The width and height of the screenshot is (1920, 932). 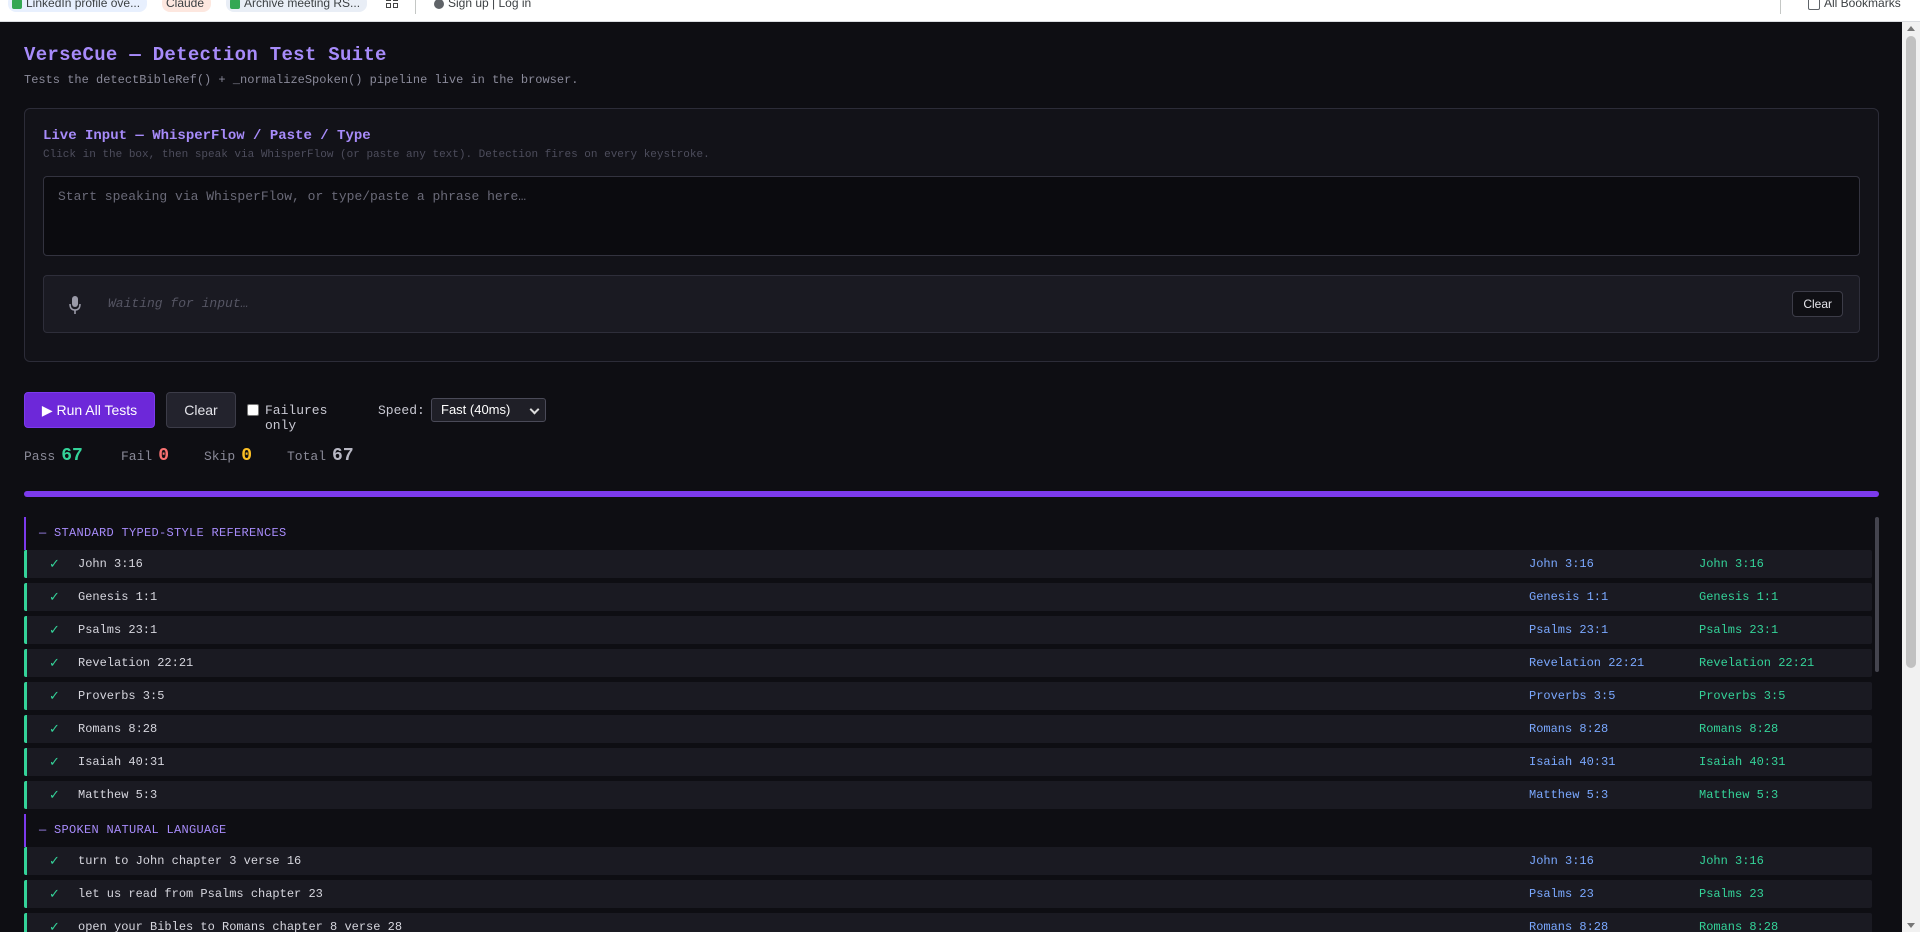 I want to click on page-scrollbar, so click(x=1911, y=477).